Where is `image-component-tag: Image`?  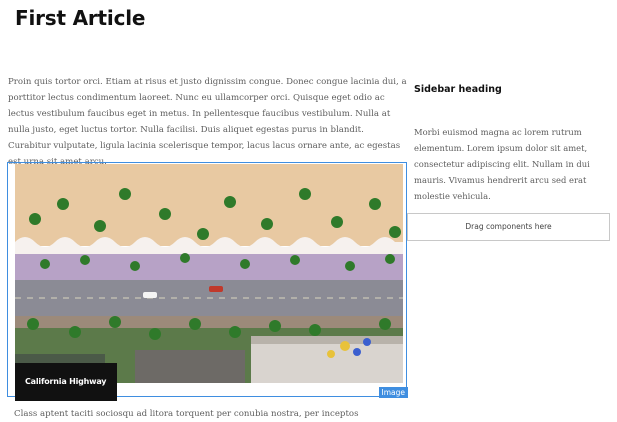 image-component-tag: Image is located at coordinates (393, 392).